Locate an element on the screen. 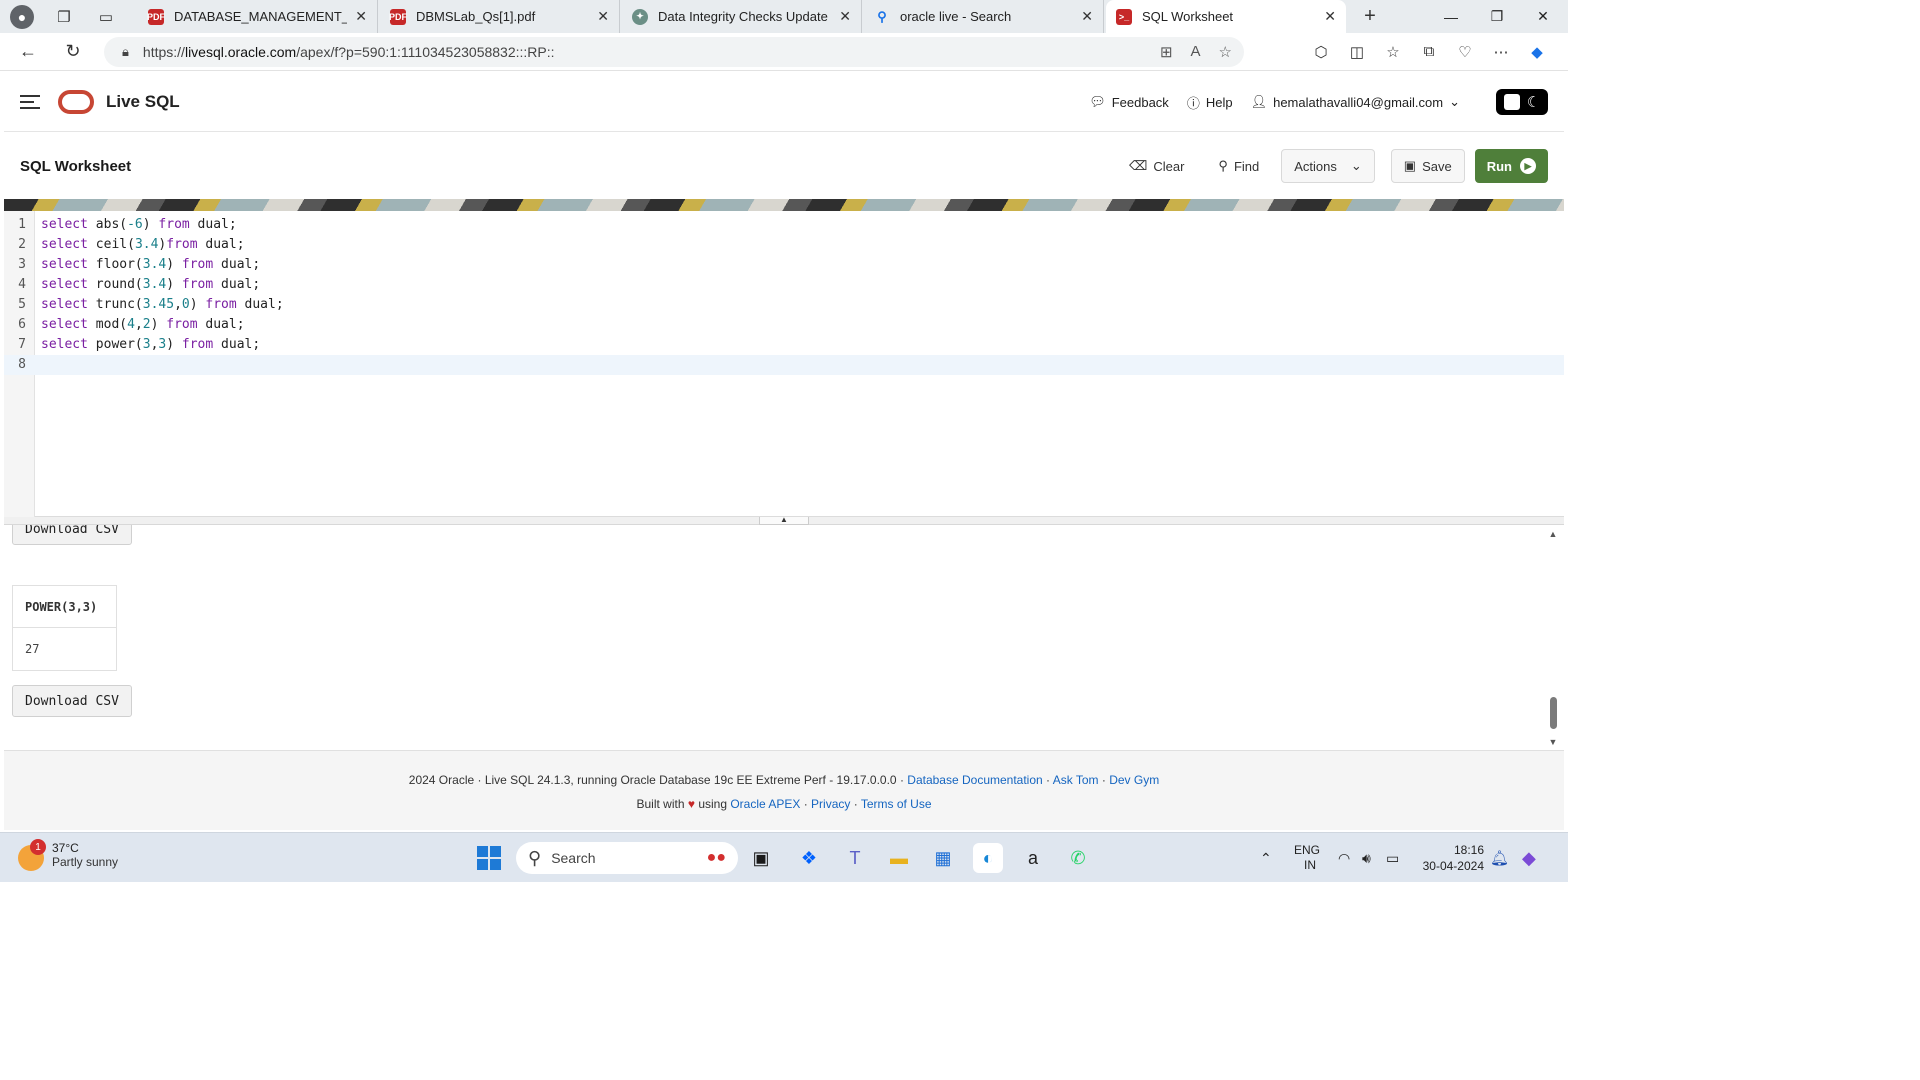  notifications-bell-icon: 🔔︎ is located at coordinates (1499, 858).